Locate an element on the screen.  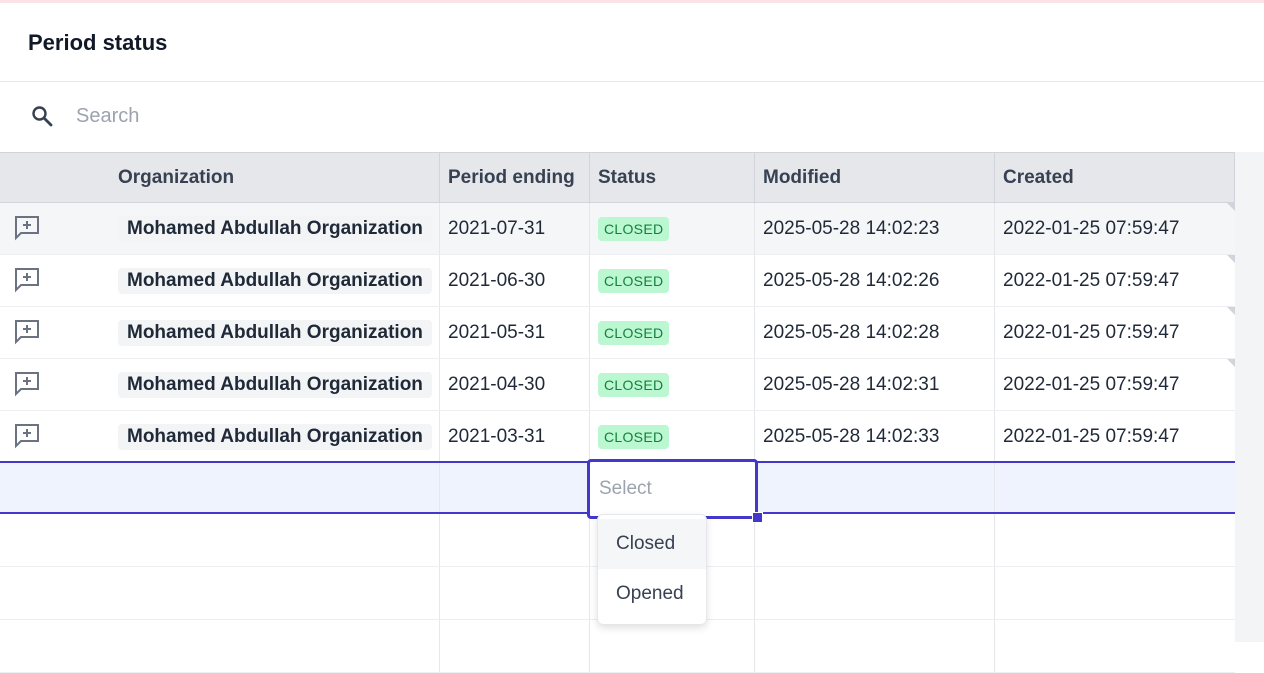
search-input is located at coordinates (366, 116).